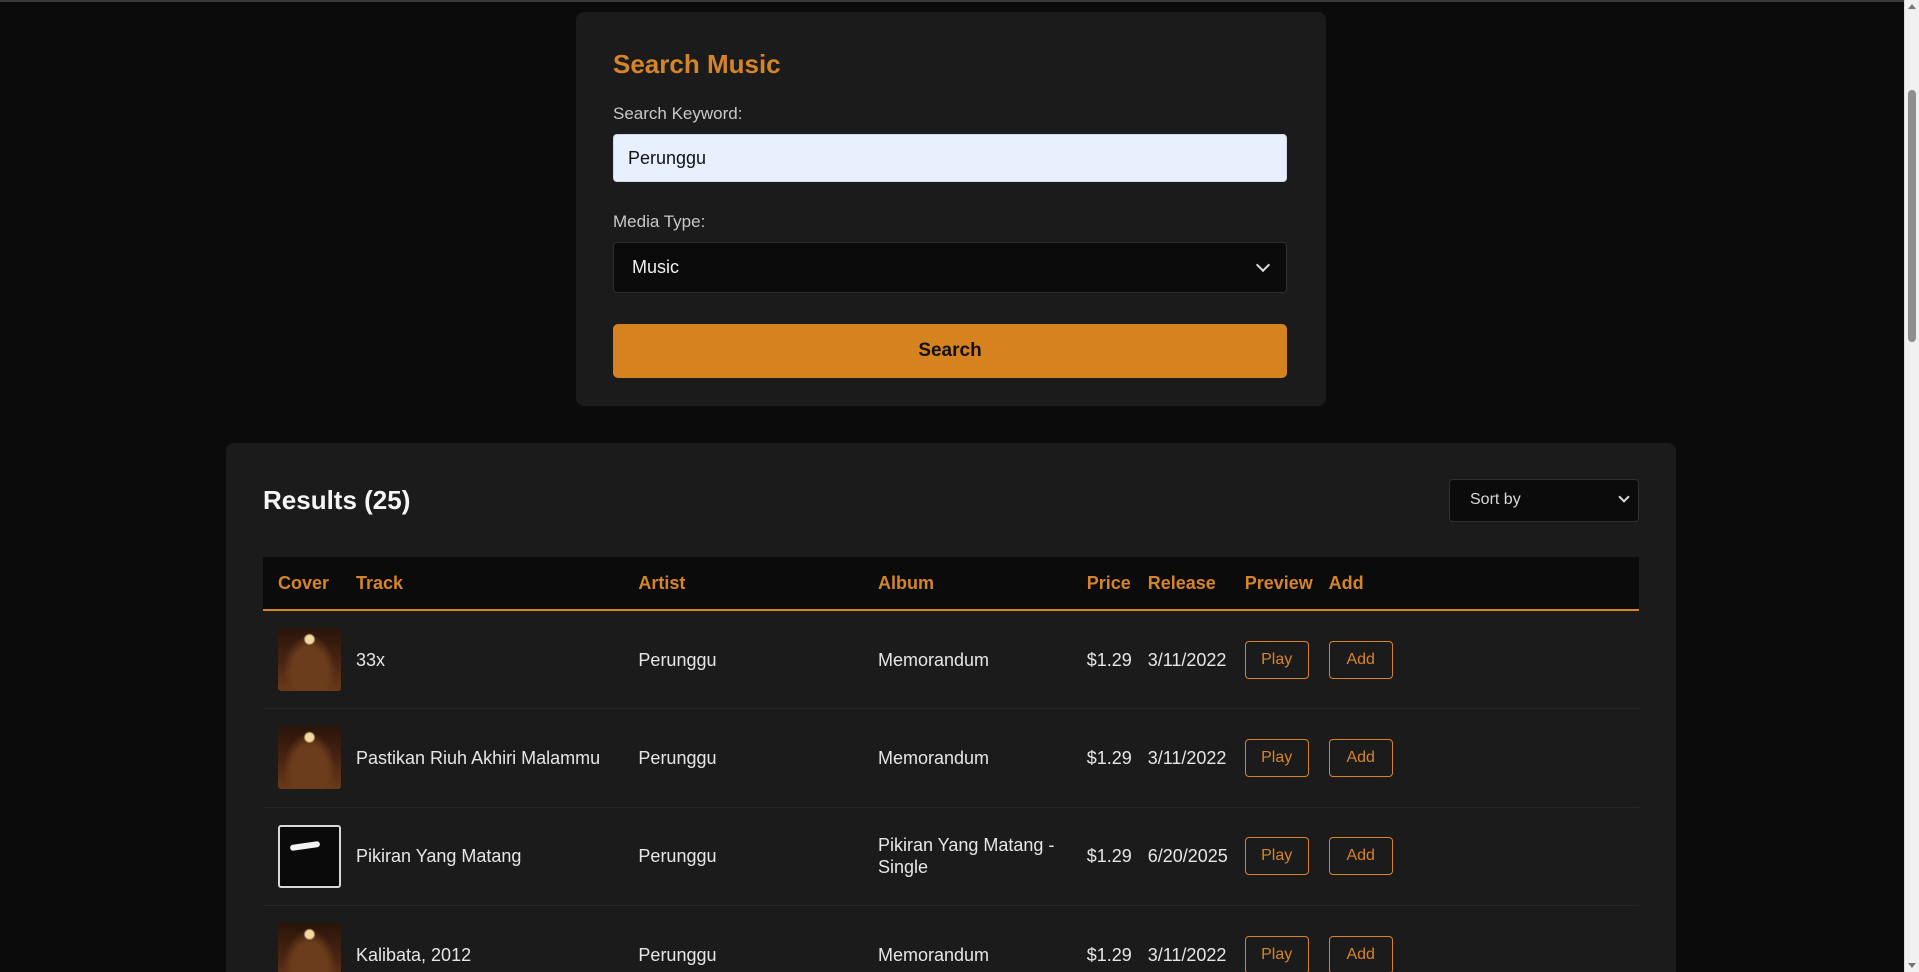 This screenshot has height=972, width=1919. I want to click on track-name: Pikiran Yang Matang, so click(482, 856).